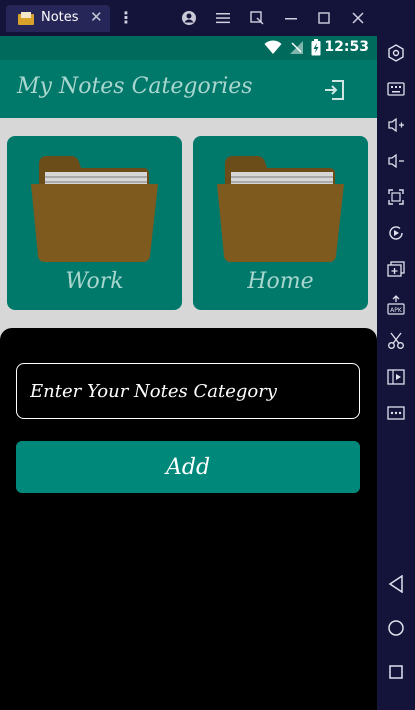 This screenshot has height=710, width=415. I want to click on apk-install-icon: APK, so click(396, 305).